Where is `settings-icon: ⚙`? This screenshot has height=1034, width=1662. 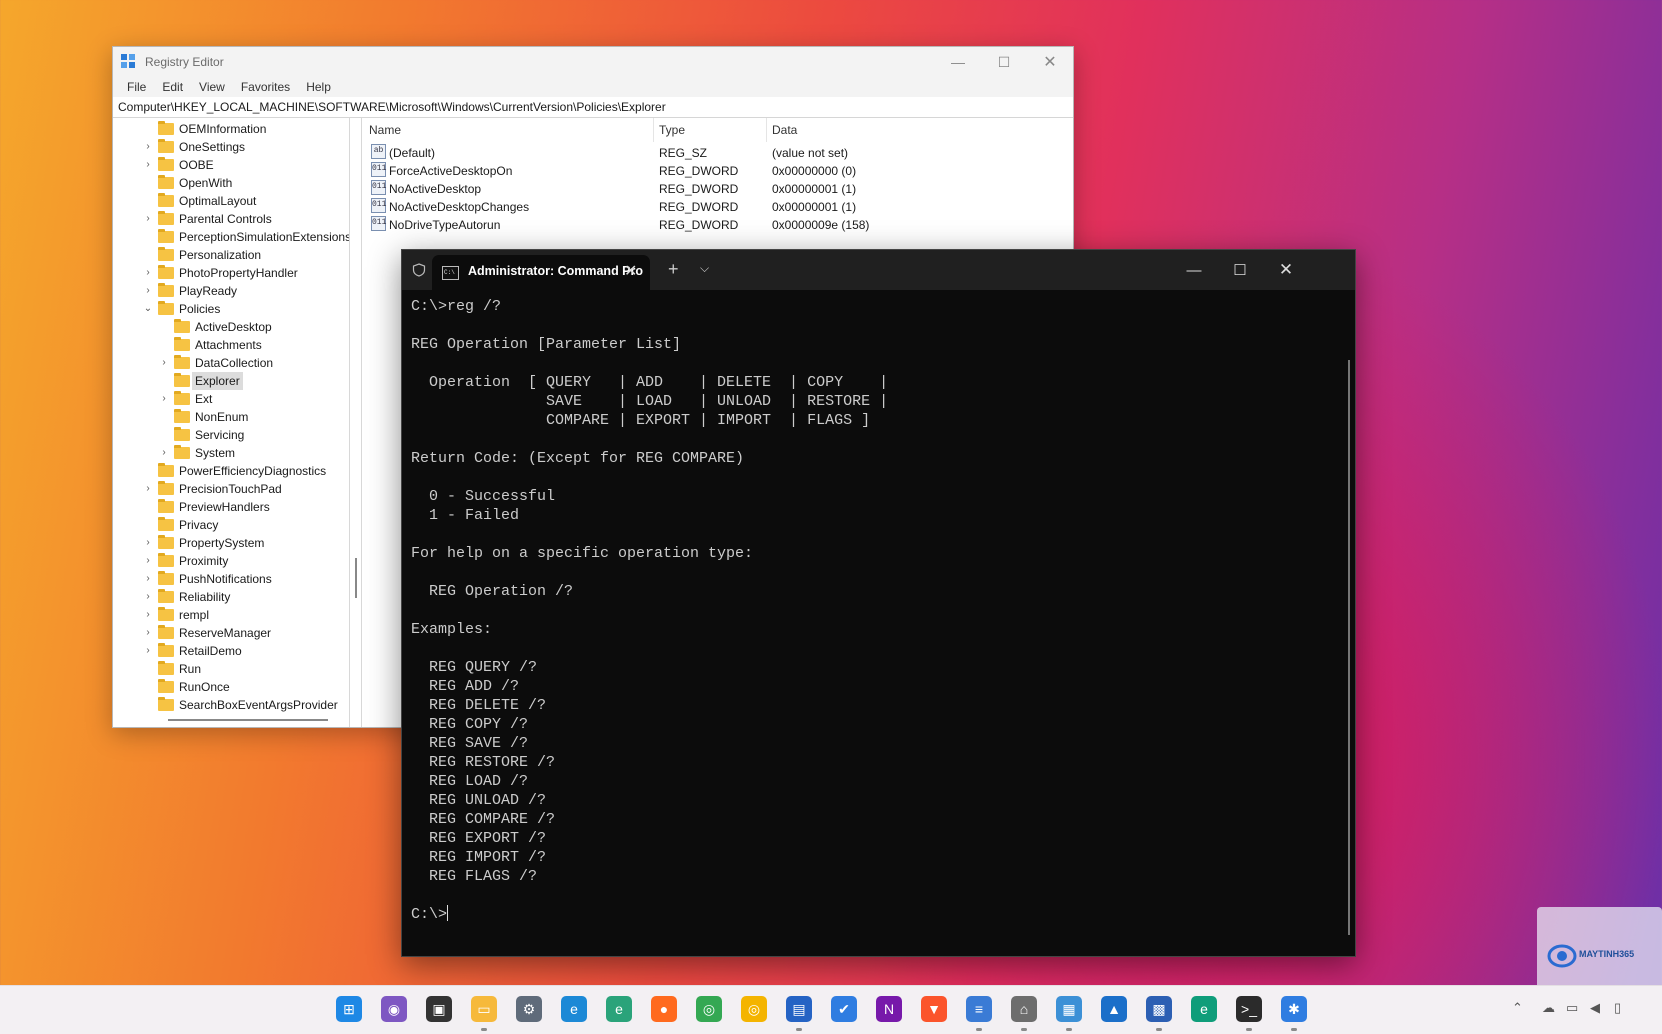 settings-icon: ⚙ is located at coordinates (529, 1009).